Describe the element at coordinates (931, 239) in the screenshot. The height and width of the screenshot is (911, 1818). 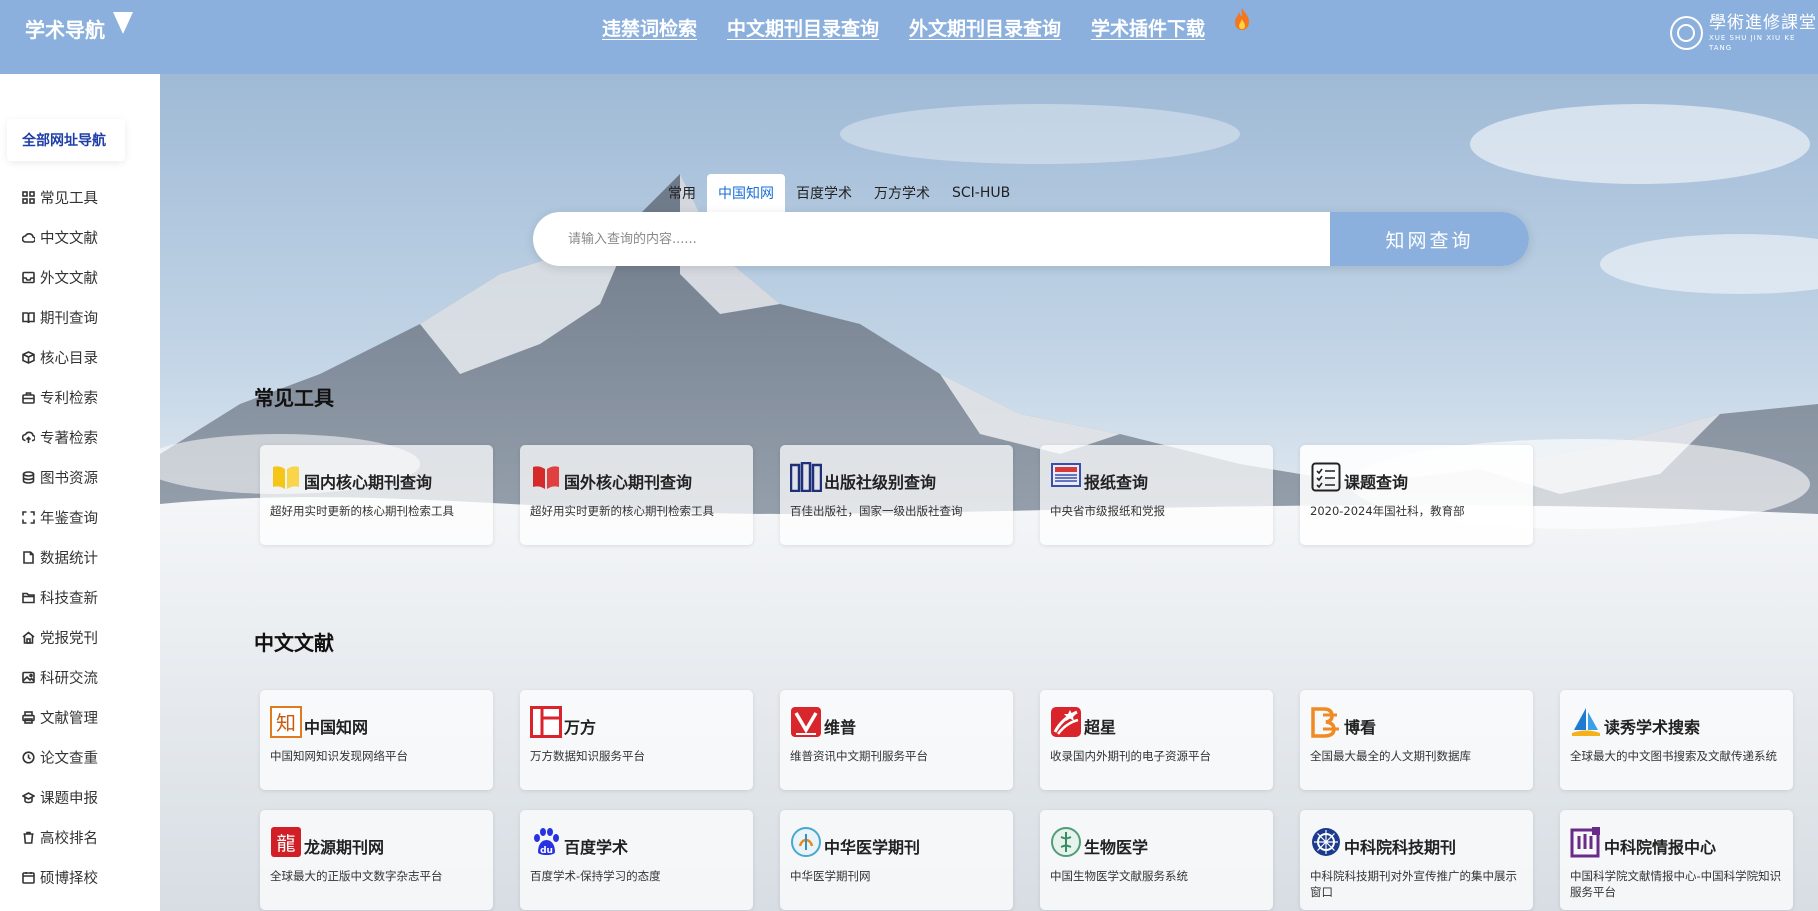
I see `search-input` at that location.